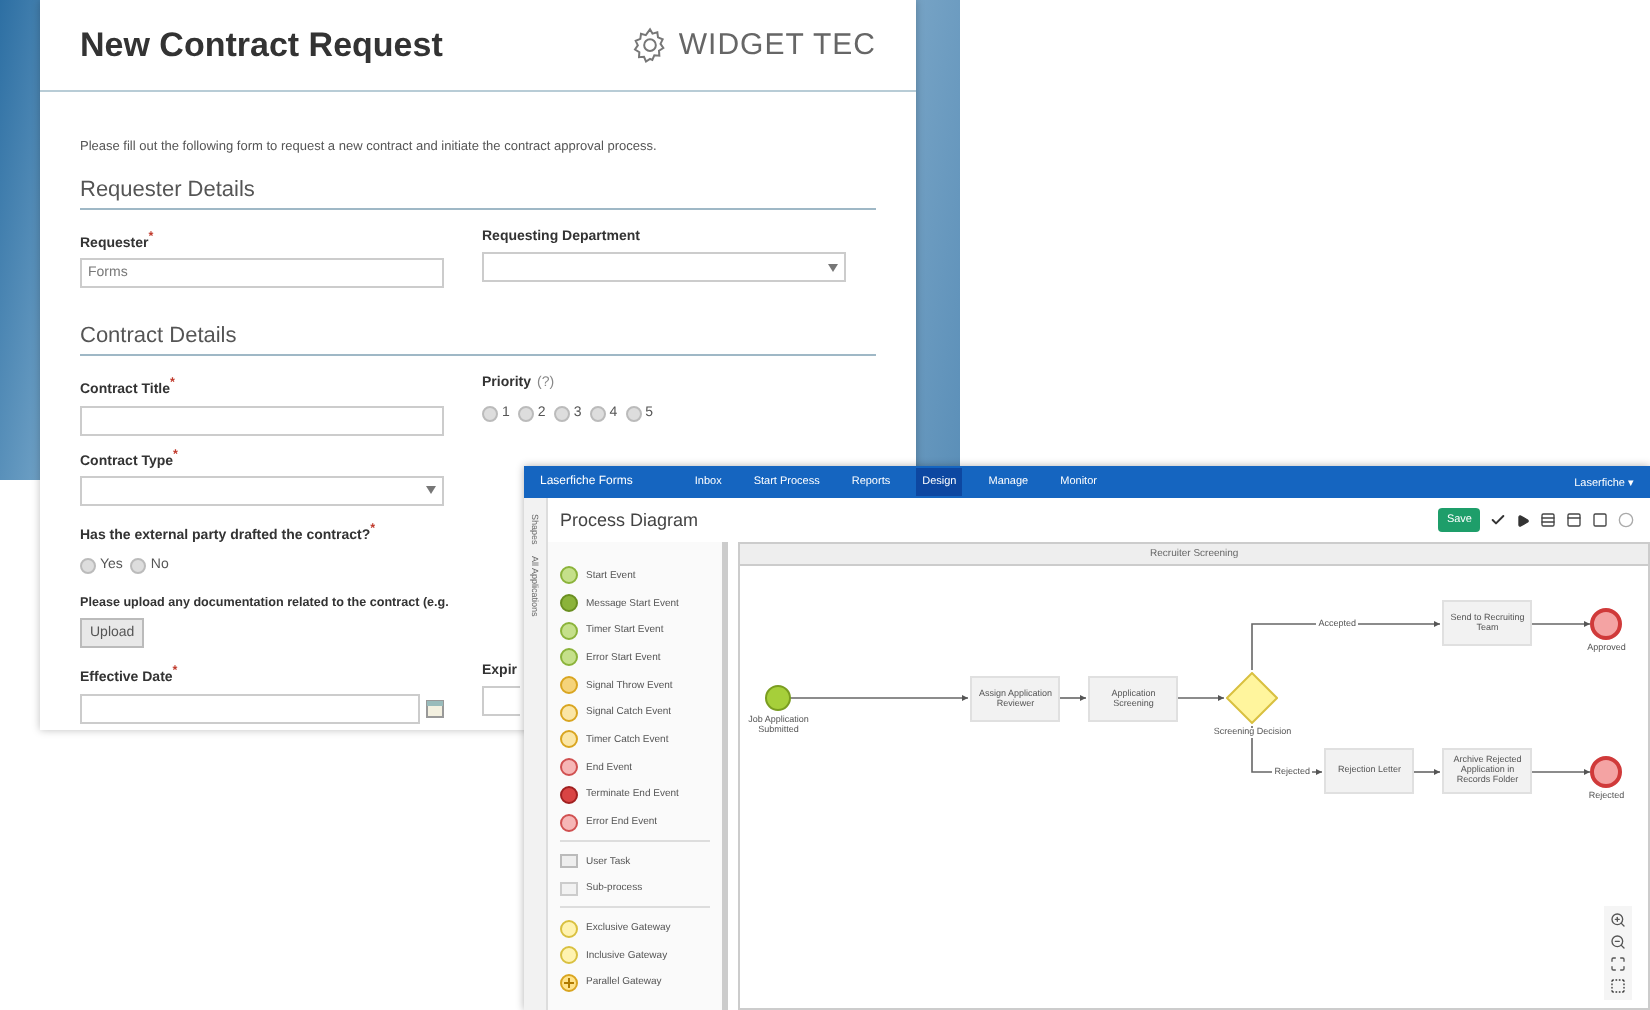  What do you see at coordinates (1626, 520) in the screenshot?
I see `circle-icon` at bounding box center [1626, 520].